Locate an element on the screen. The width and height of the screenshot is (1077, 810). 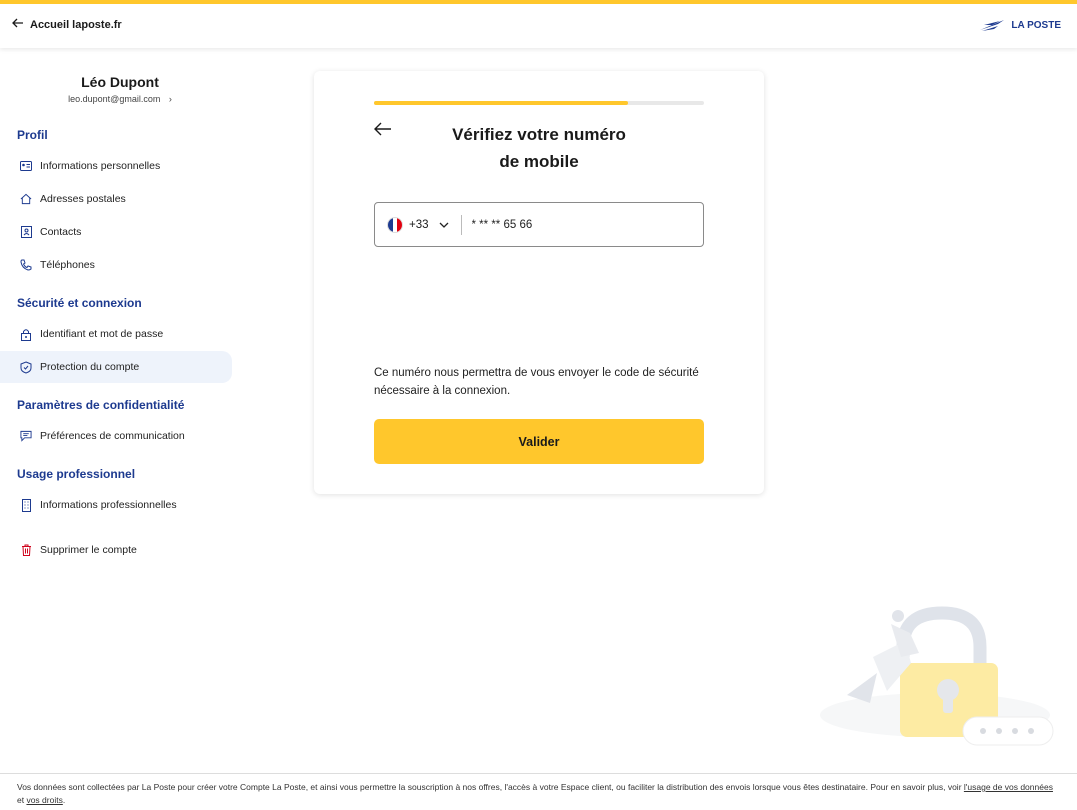
sidebar-item-label: Adresses postales is located at coordinates (83, 199).